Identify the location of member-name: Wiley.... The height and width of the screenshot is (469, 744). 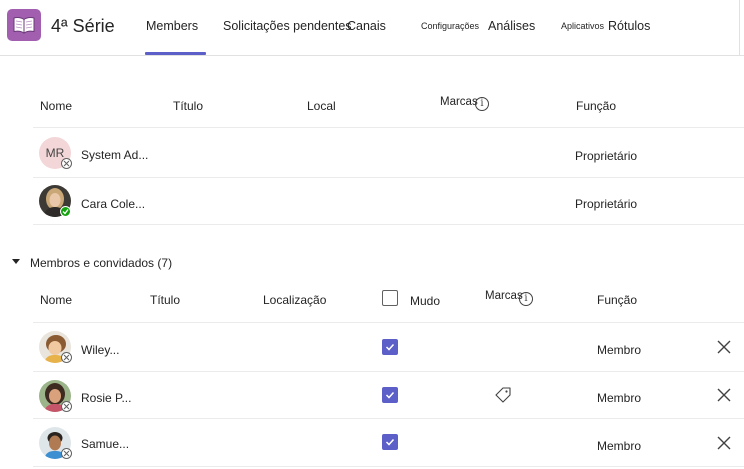
(100, 350).